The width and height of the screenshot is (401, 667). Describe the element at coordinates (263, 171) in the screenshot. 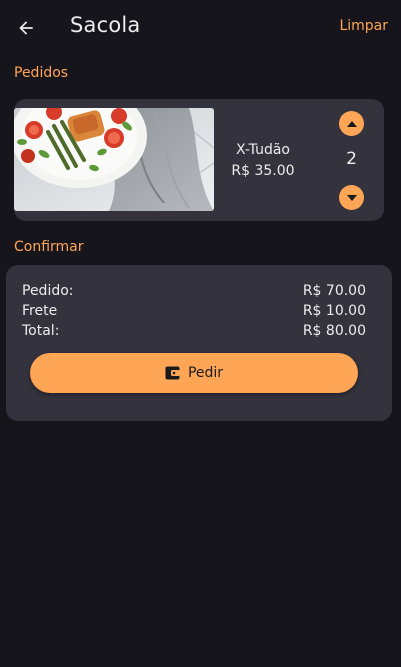

I see `item-price: R$ 35.00` at that location.